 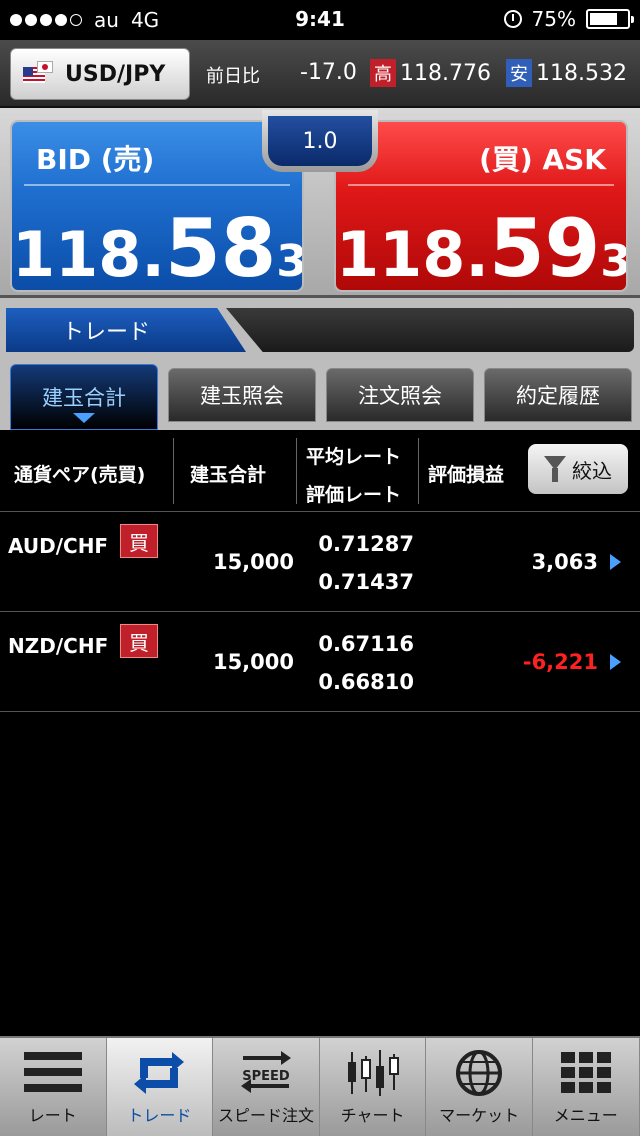 What do you see at coordinates (320, 395) in the screenshot?
I see `trade-subtabs: 建玉合計 建玉照会 注文照会 約定履歴` at bounding box center [320, 395].